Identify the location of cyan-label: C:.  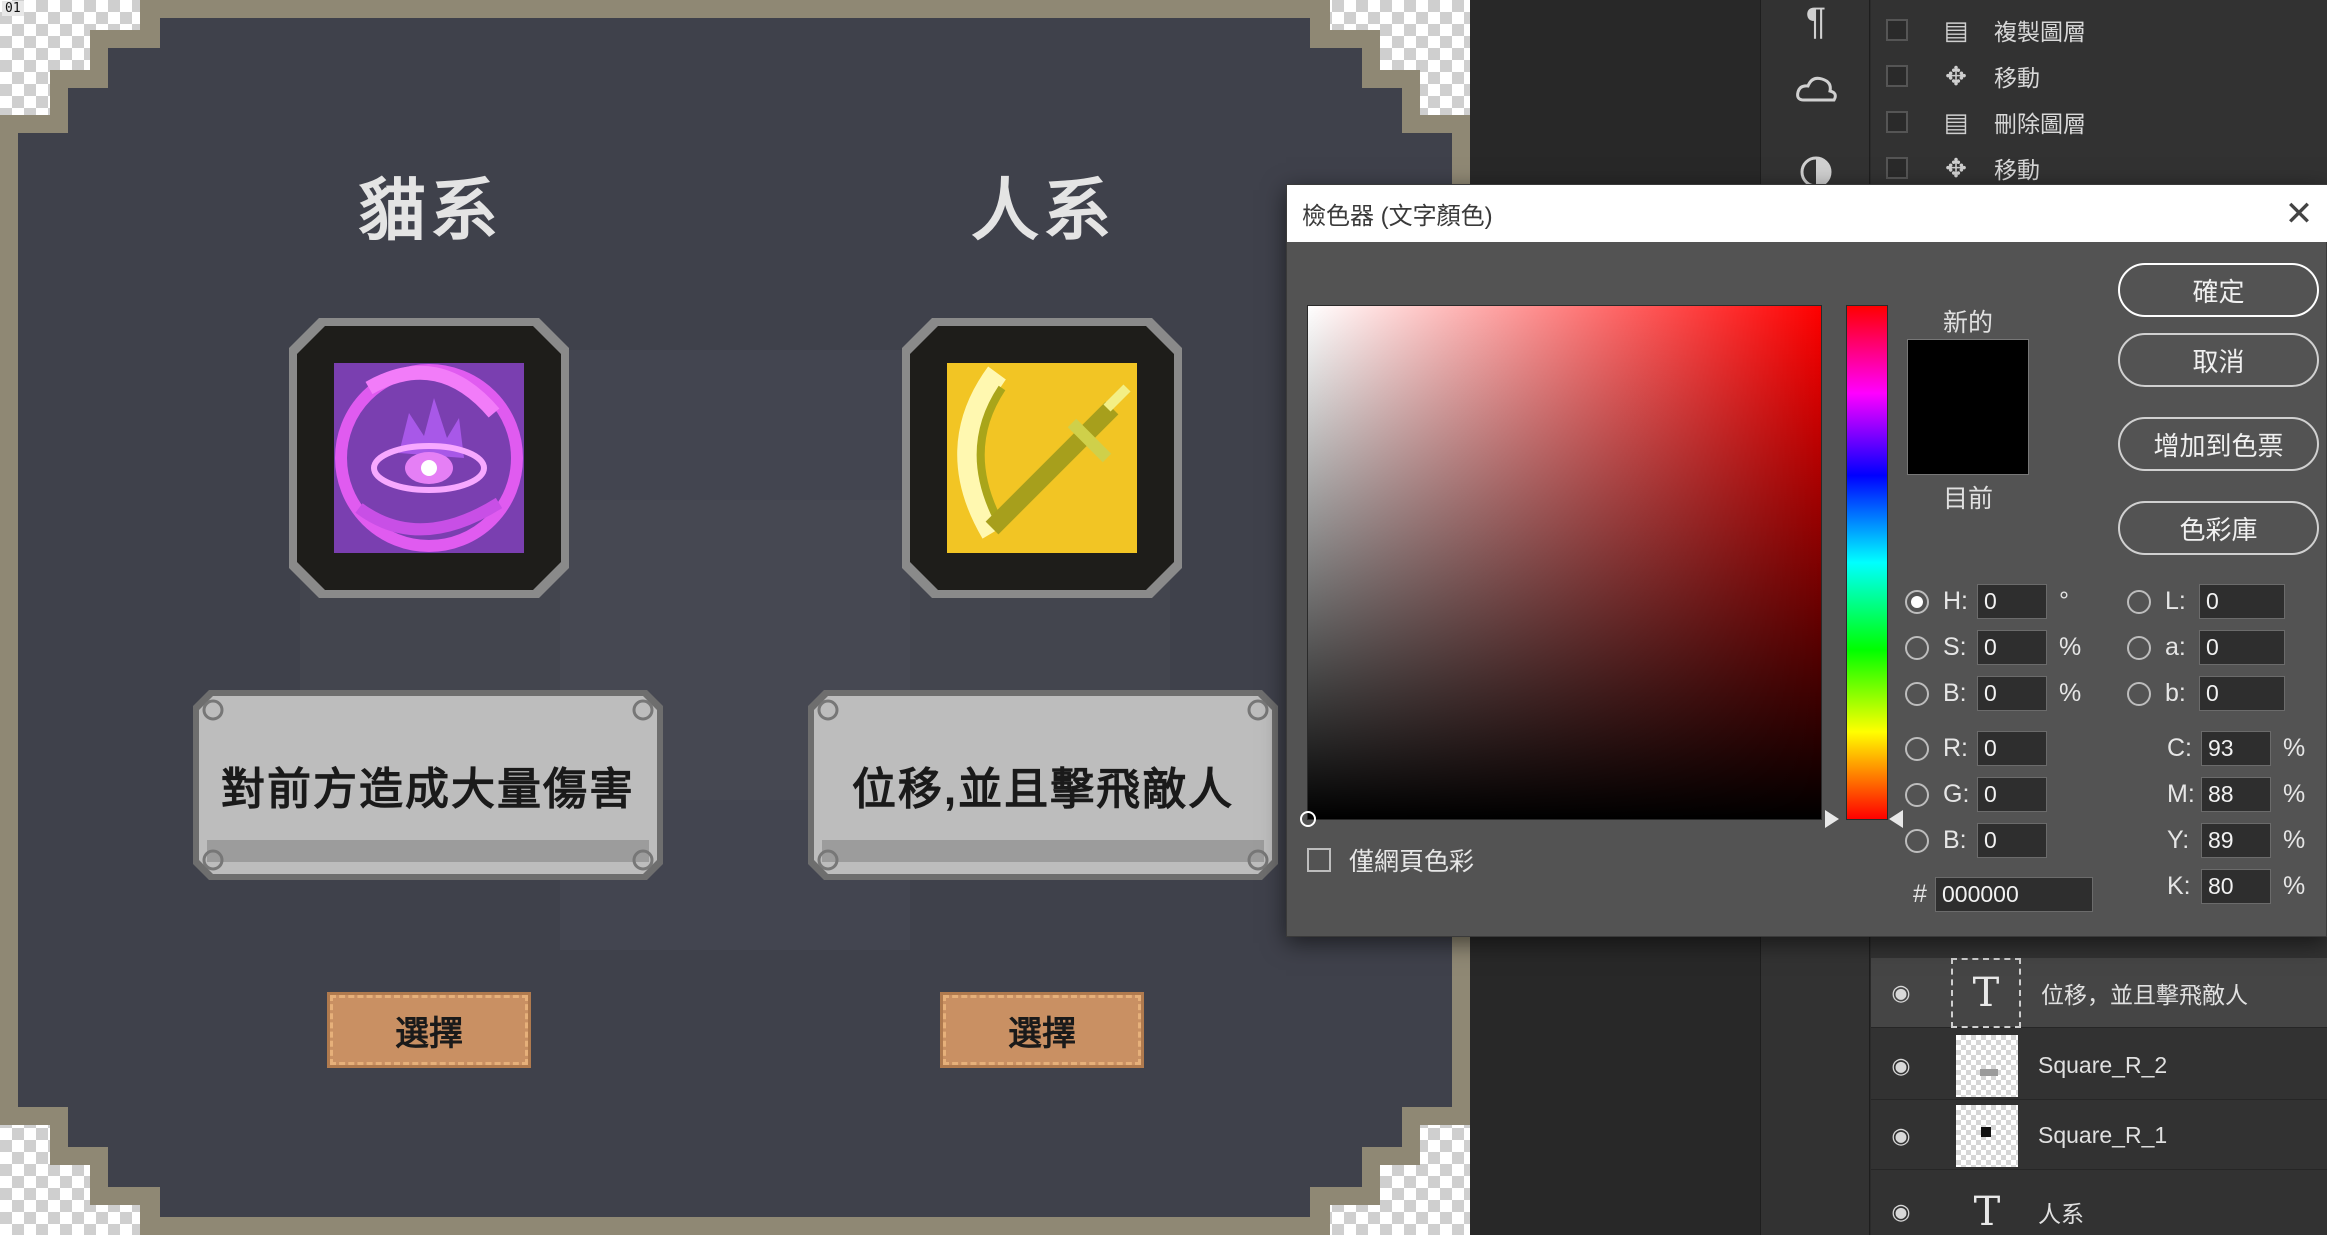
(2179, 748).